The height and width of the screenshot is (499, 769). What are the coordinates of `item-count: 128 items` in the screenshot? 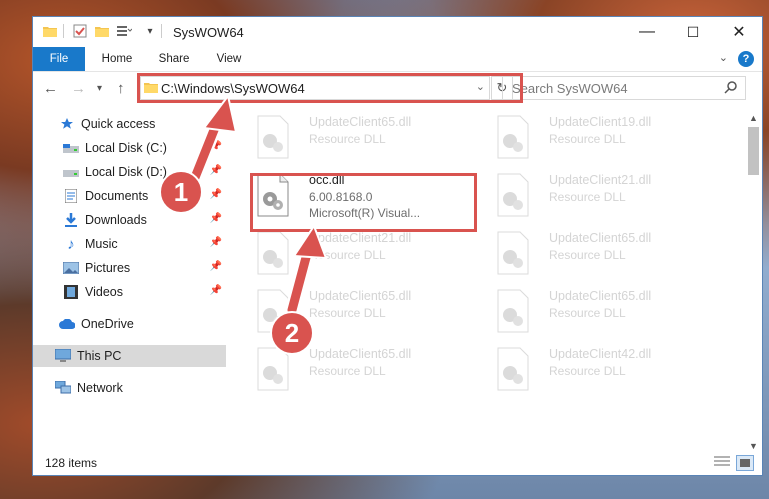 It's located at (71, 463).